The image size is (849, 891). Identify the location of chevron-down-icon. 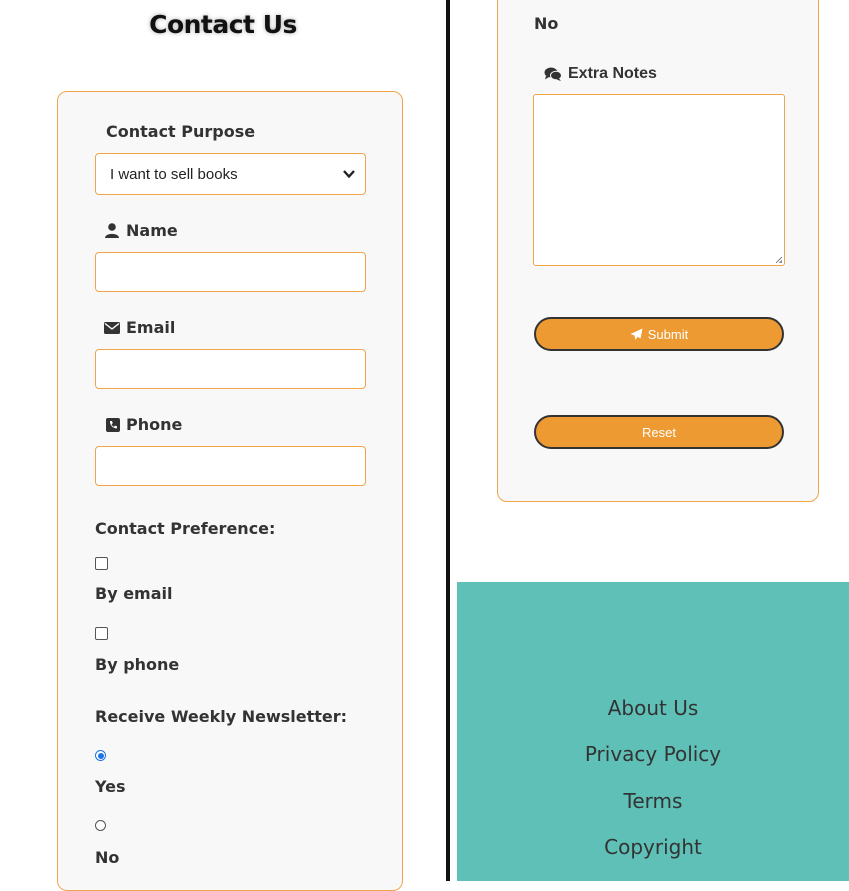
(349, 174).